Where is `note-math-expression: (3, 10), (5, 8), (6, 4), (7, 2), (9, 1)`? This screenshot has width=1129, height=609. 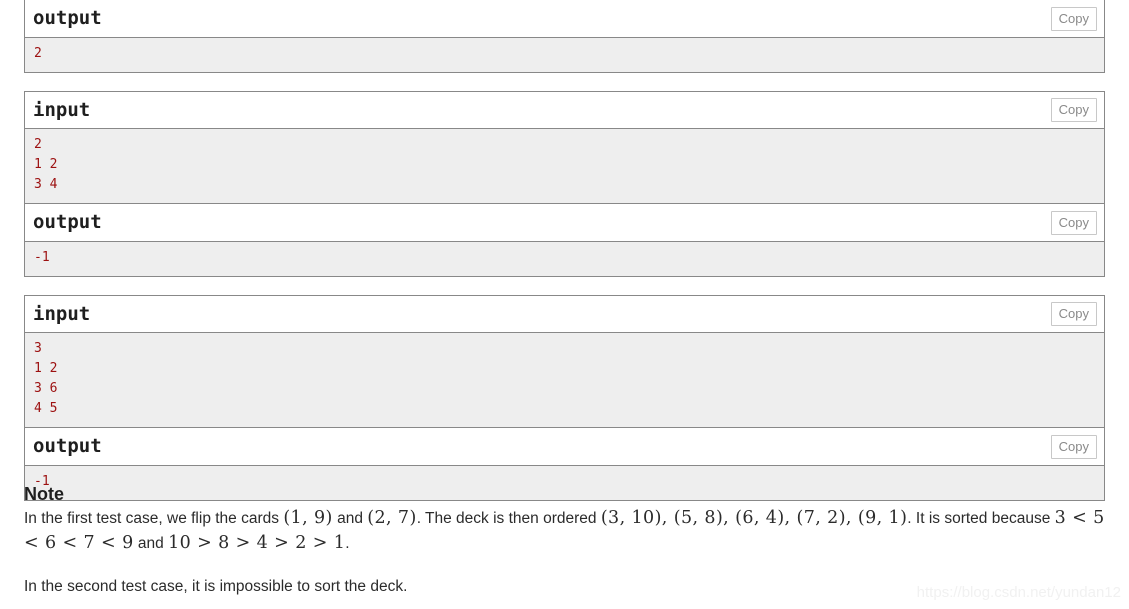
note-math-expression: (3, 10), (5, 8), (6, 4), (7, 2), (9, 1) is located at coordinates (754, 518).